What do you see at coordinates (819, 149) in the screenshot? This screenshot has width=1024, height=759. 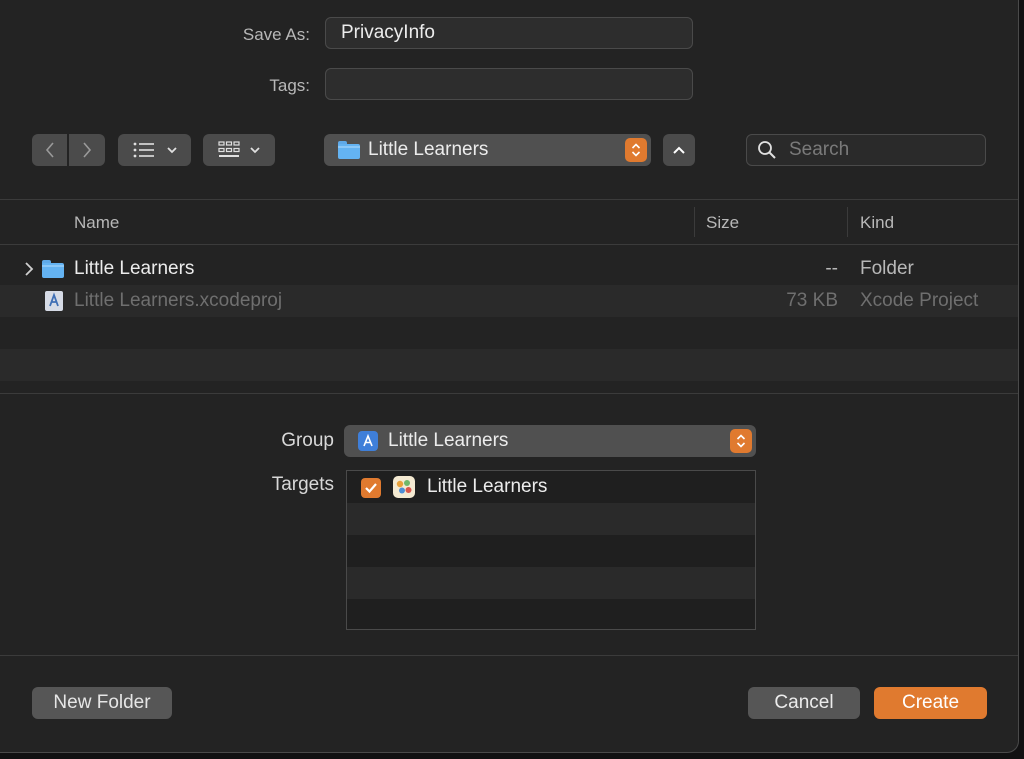 I see `search-placeholder: Search` at bounding box center [819, 149].